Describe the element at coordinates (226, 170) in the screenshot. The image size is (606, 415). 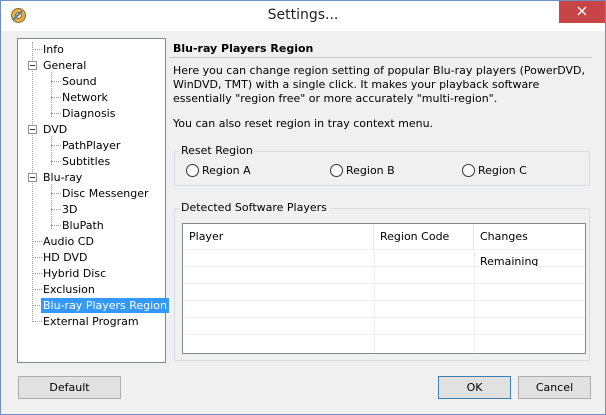
I see `radio-region-a-label: Region A` at that location.